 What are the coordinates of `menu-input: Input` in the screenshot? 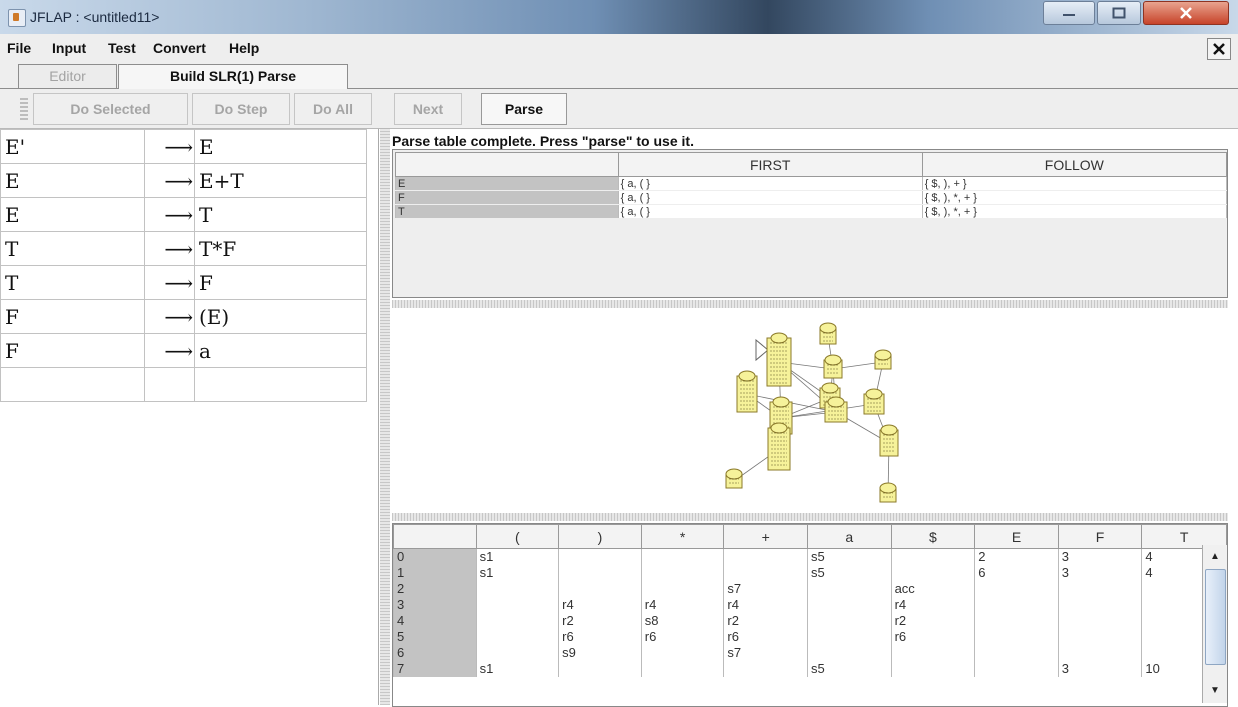 It's located at (69, 48).